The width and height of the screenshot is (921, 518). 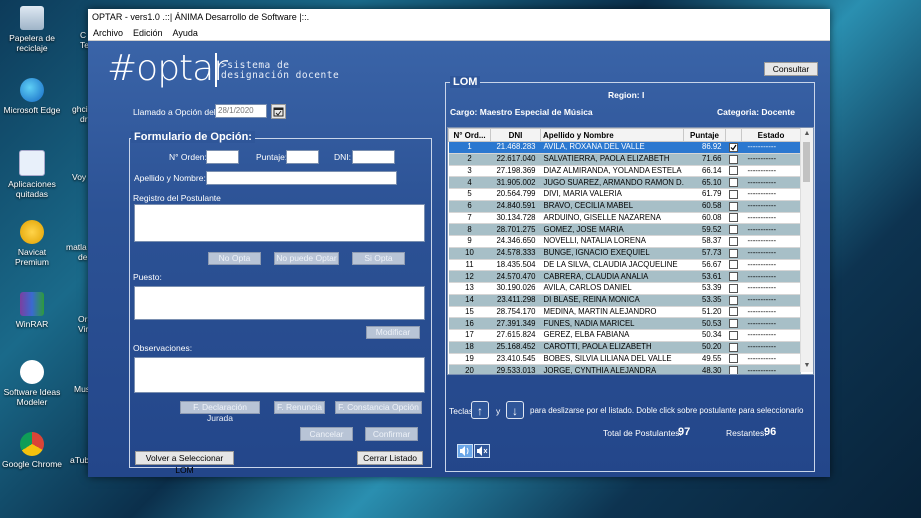 What do you see at coordinates (378, 407) in the screenshot?
I see `constancia-opcion-button: F. Constancia Opción` at bounding box center [378, 407].